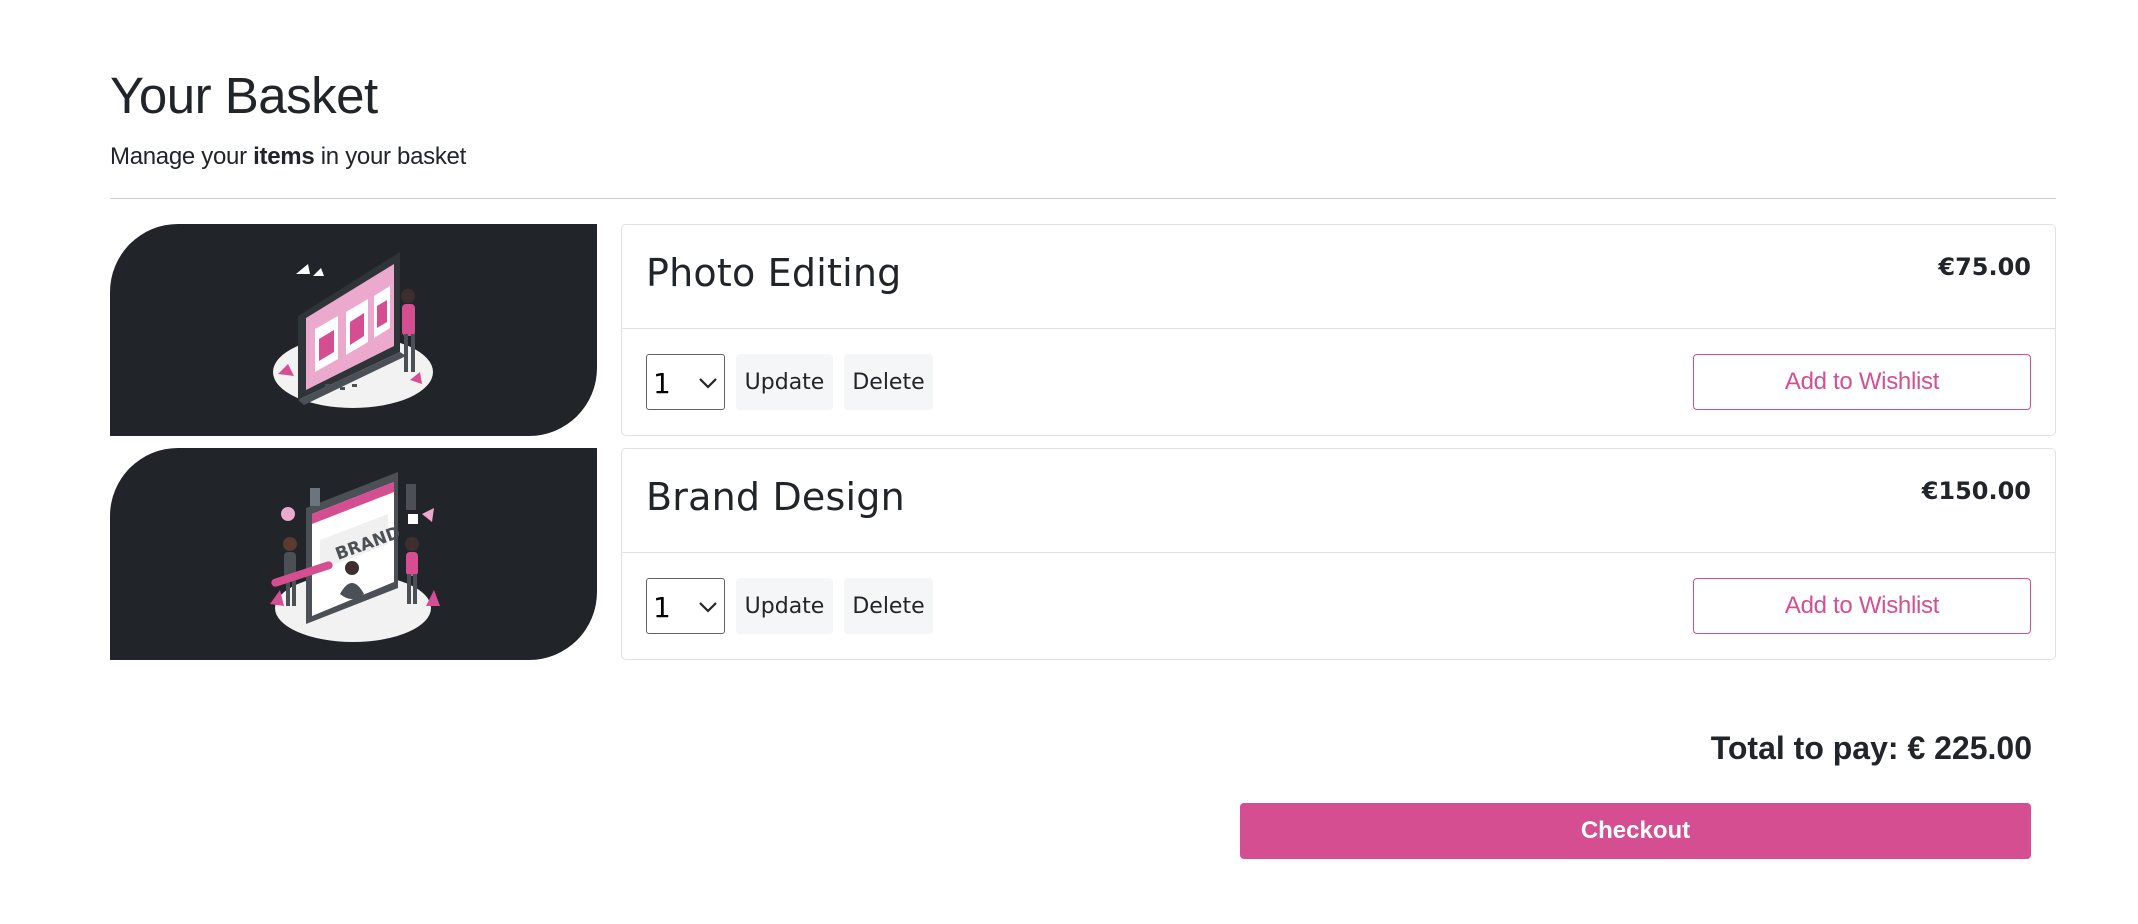  What do you see at coordinates (1984, 267) in the screenshot?
I see `item-price: €75.00` at bounding box center [1984, 267].